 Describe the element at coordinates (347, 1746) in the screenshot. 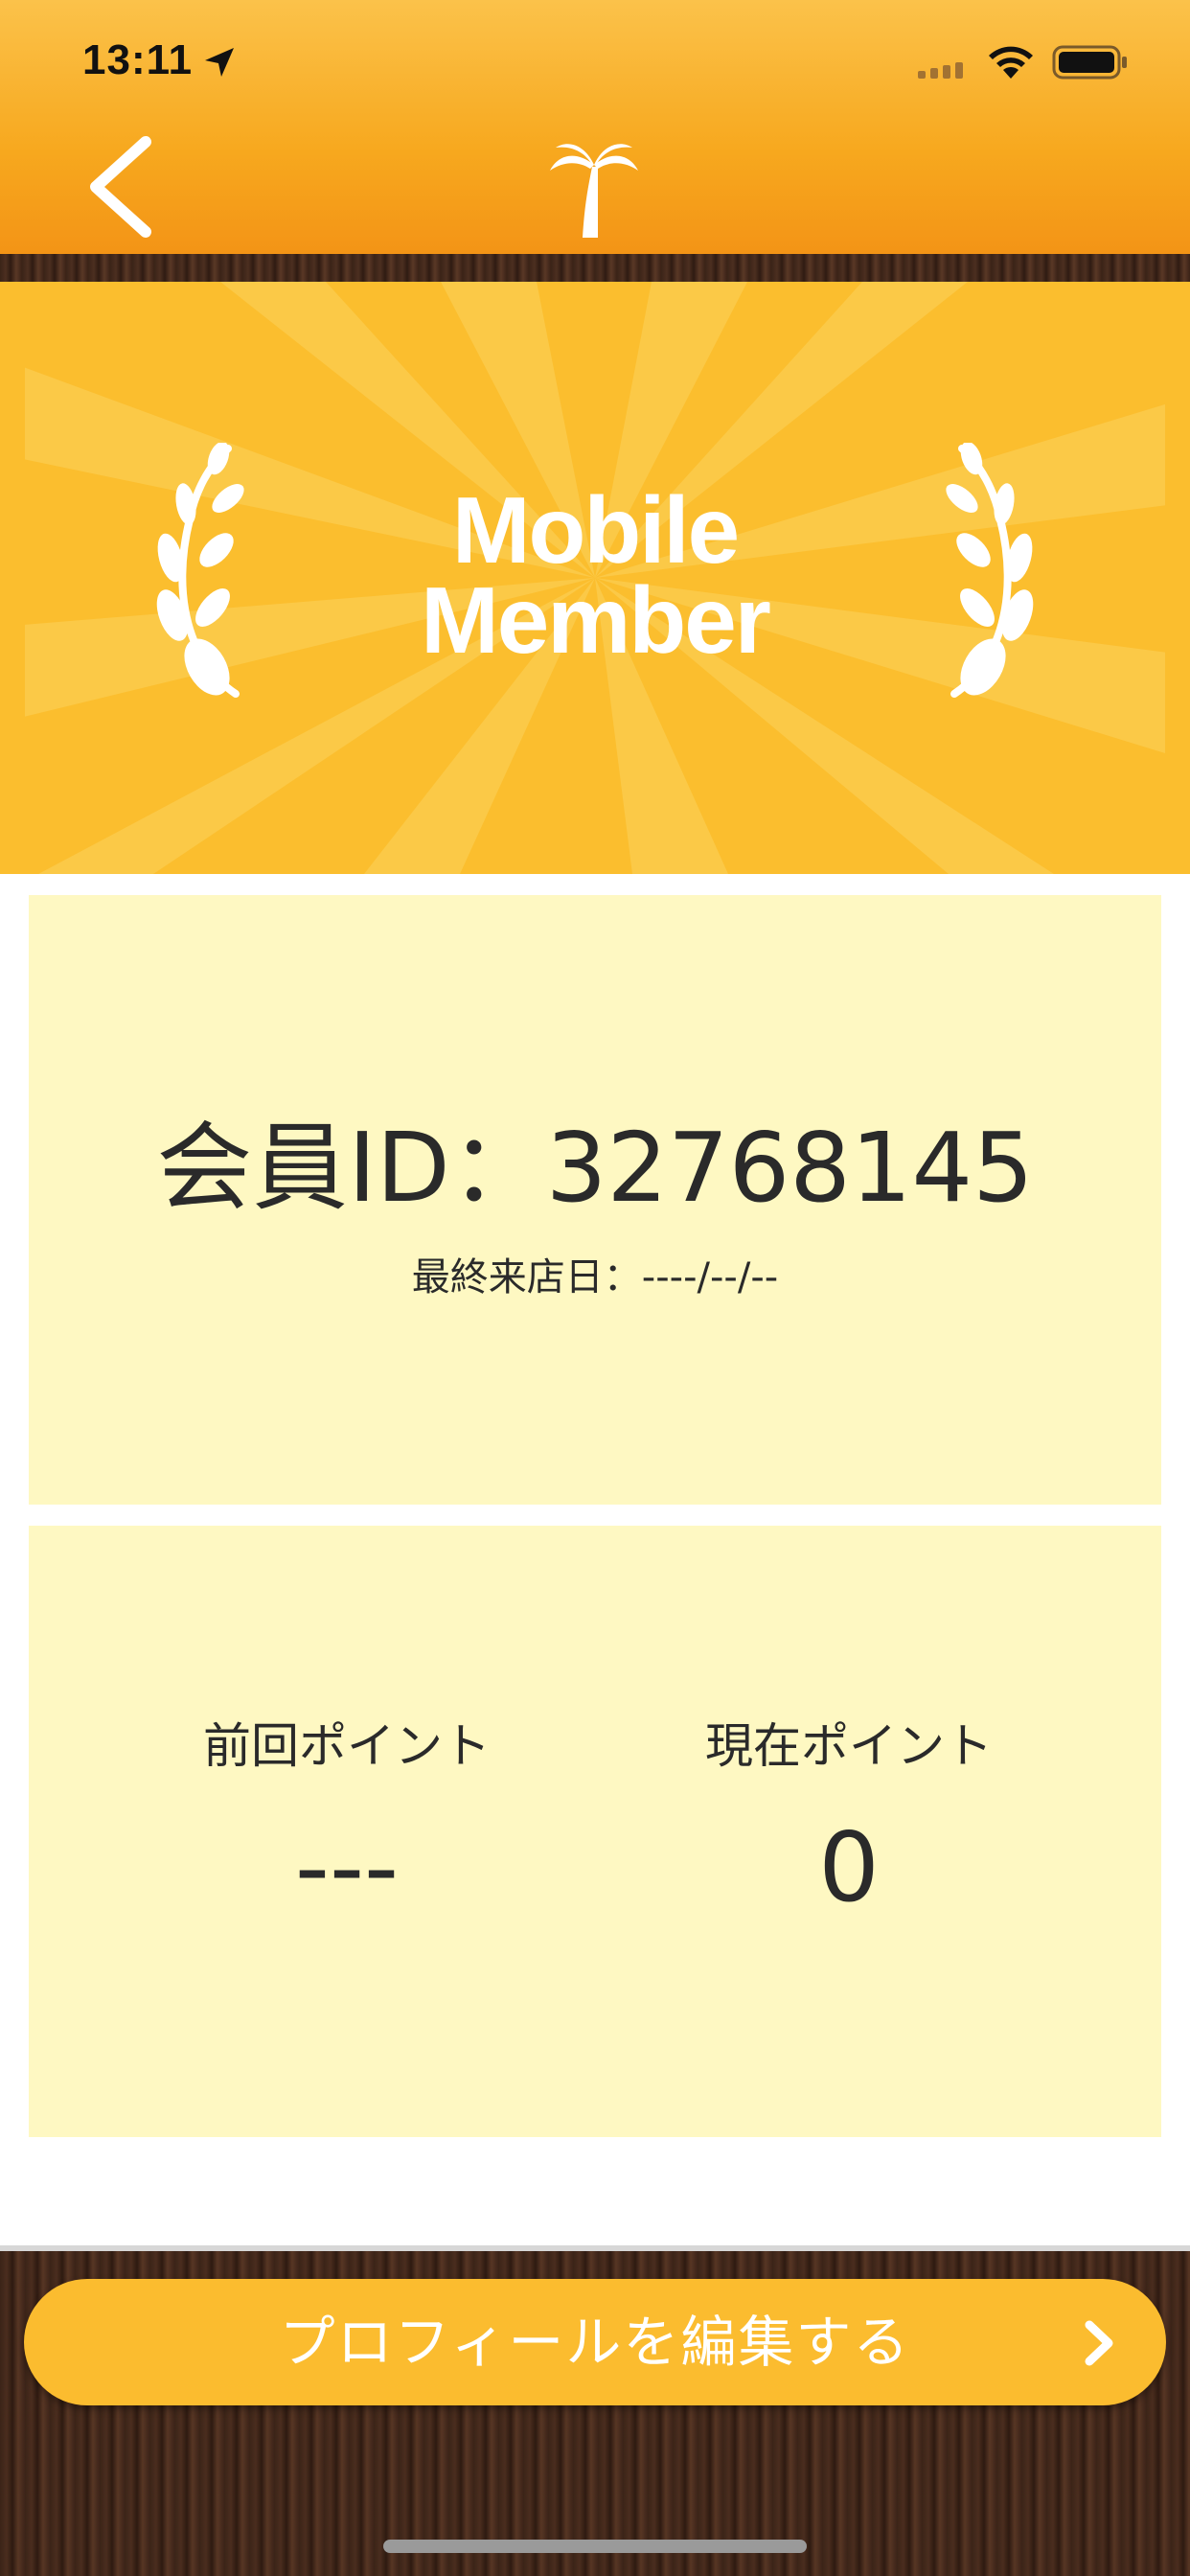

I see `previous-points-label: 前回ポイント` at that location.